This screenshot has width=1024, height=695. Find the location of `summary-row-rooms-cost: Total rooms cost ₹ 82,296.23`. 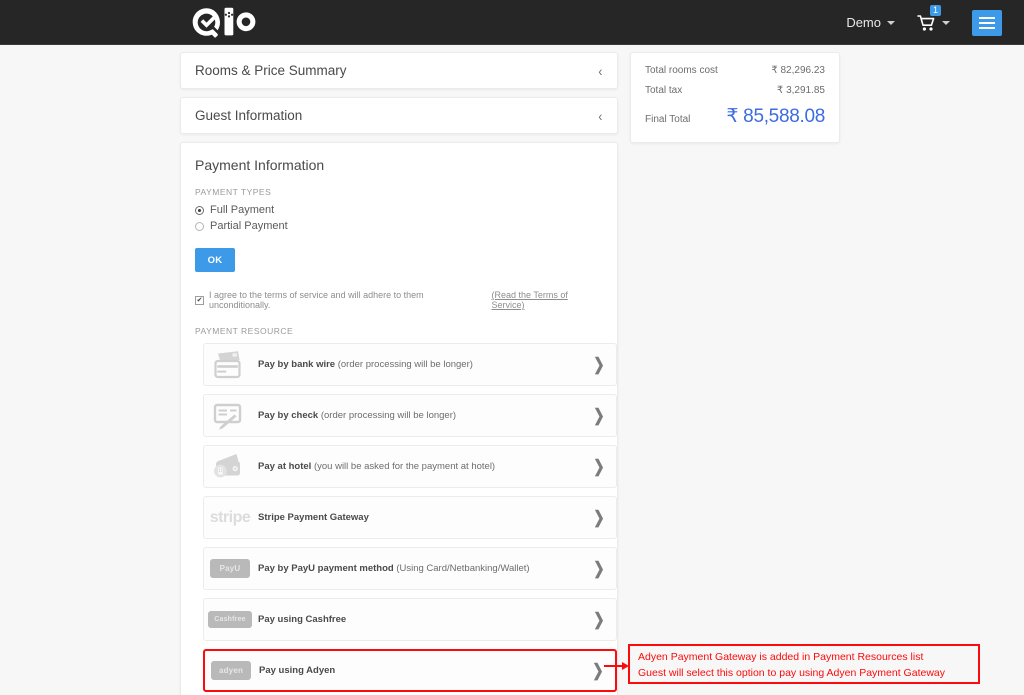

summary-row-rooms-cost: Total rooms cost ₹ 82,296.23 is located at coordinates (735, 70).